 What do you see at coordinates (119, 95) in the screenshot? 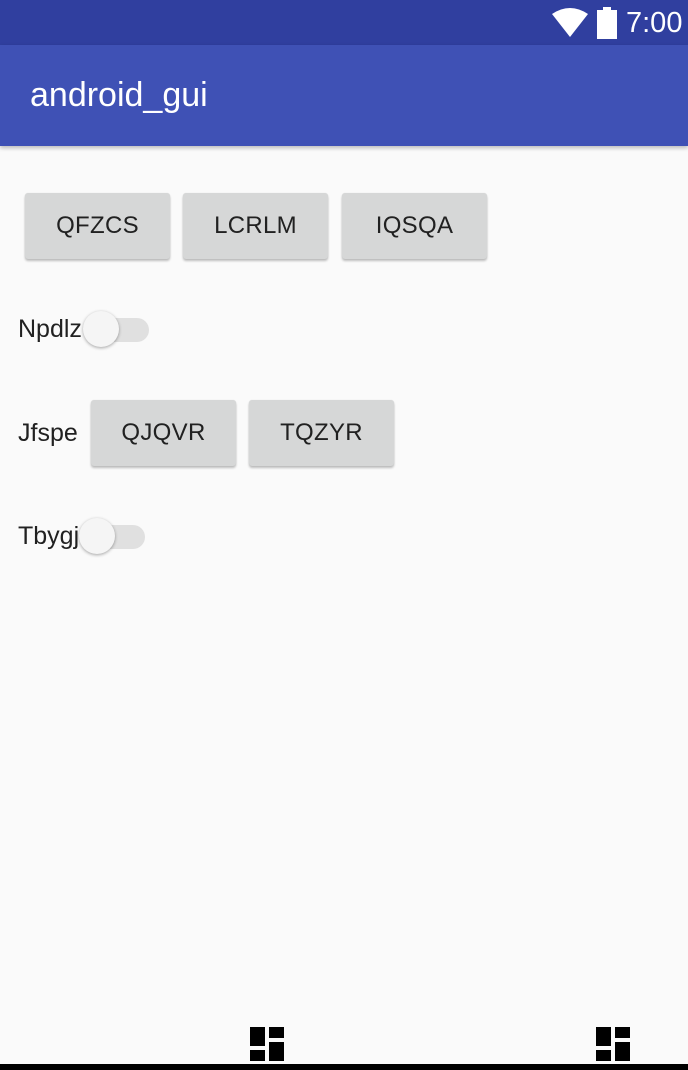
I see `app-title: android_gui` at bounding box center [119, 95].